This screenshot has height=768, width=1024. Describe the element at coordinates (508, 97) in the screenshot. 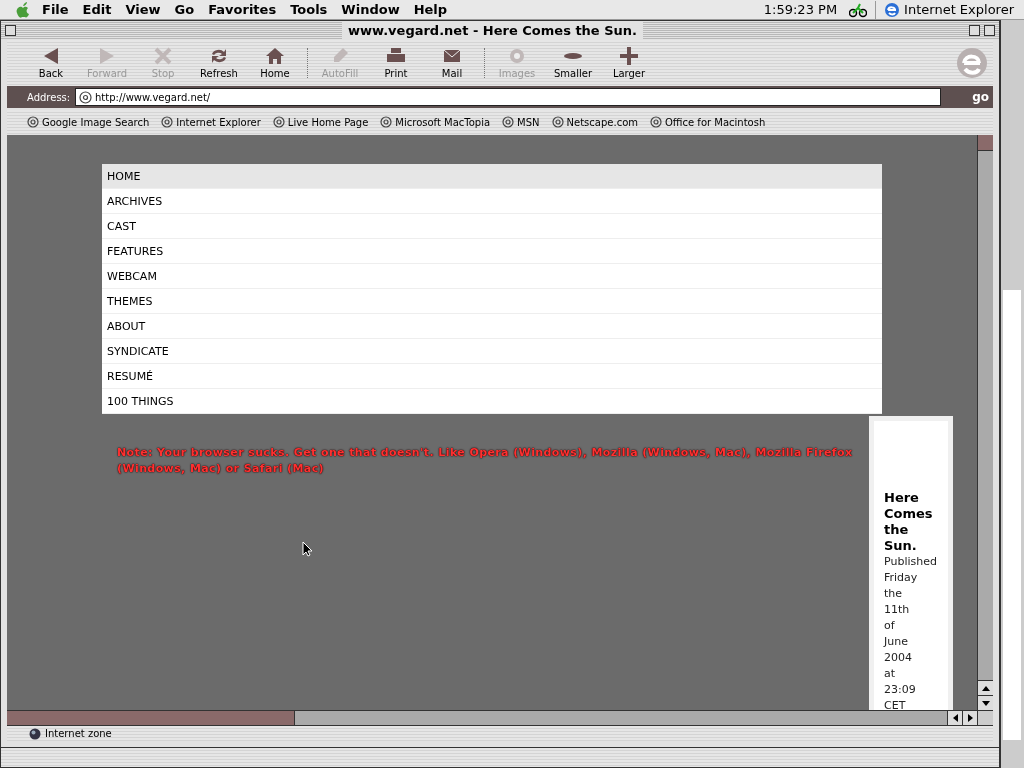

I see `address-field: http://www.vegard.net/` at that location.